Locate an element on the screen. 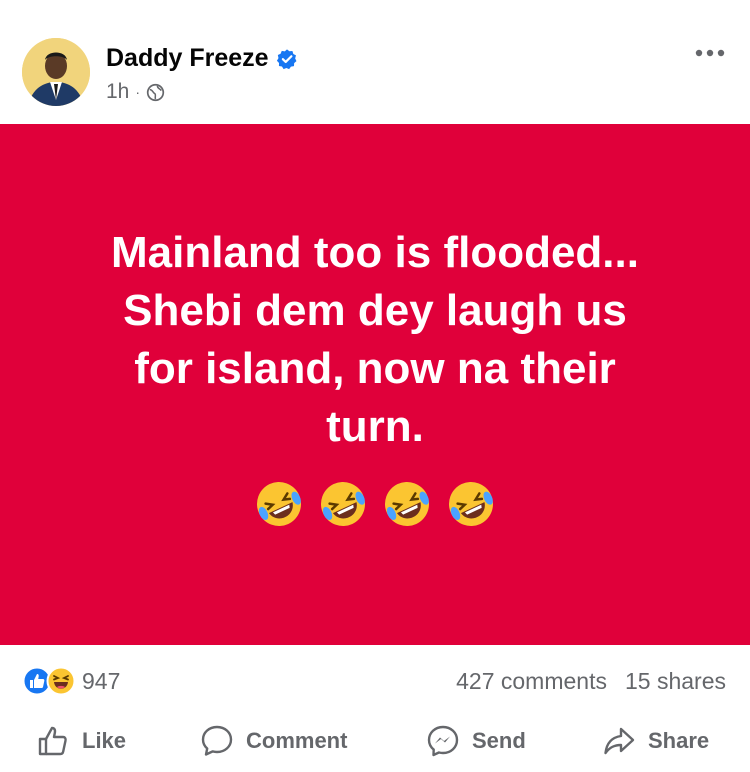 This screenshot has height=772, width=750. comment-label: Comment is located at coordinates (297, 740).